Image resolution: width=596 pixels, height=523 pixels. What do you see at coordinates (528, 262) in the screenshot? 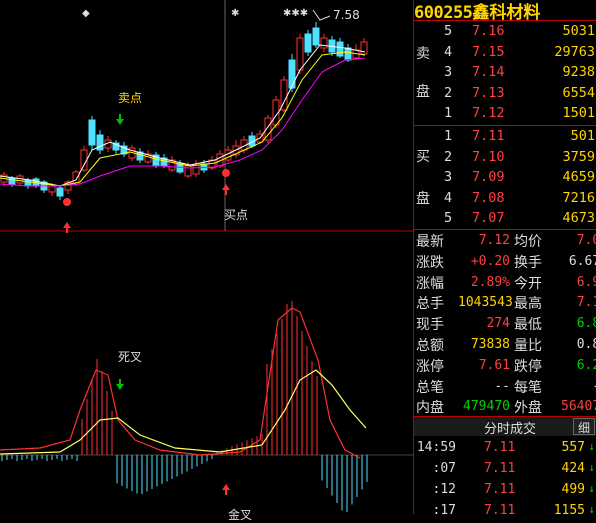
I see `stat-label: 换手` at bounding box center [528, 262].